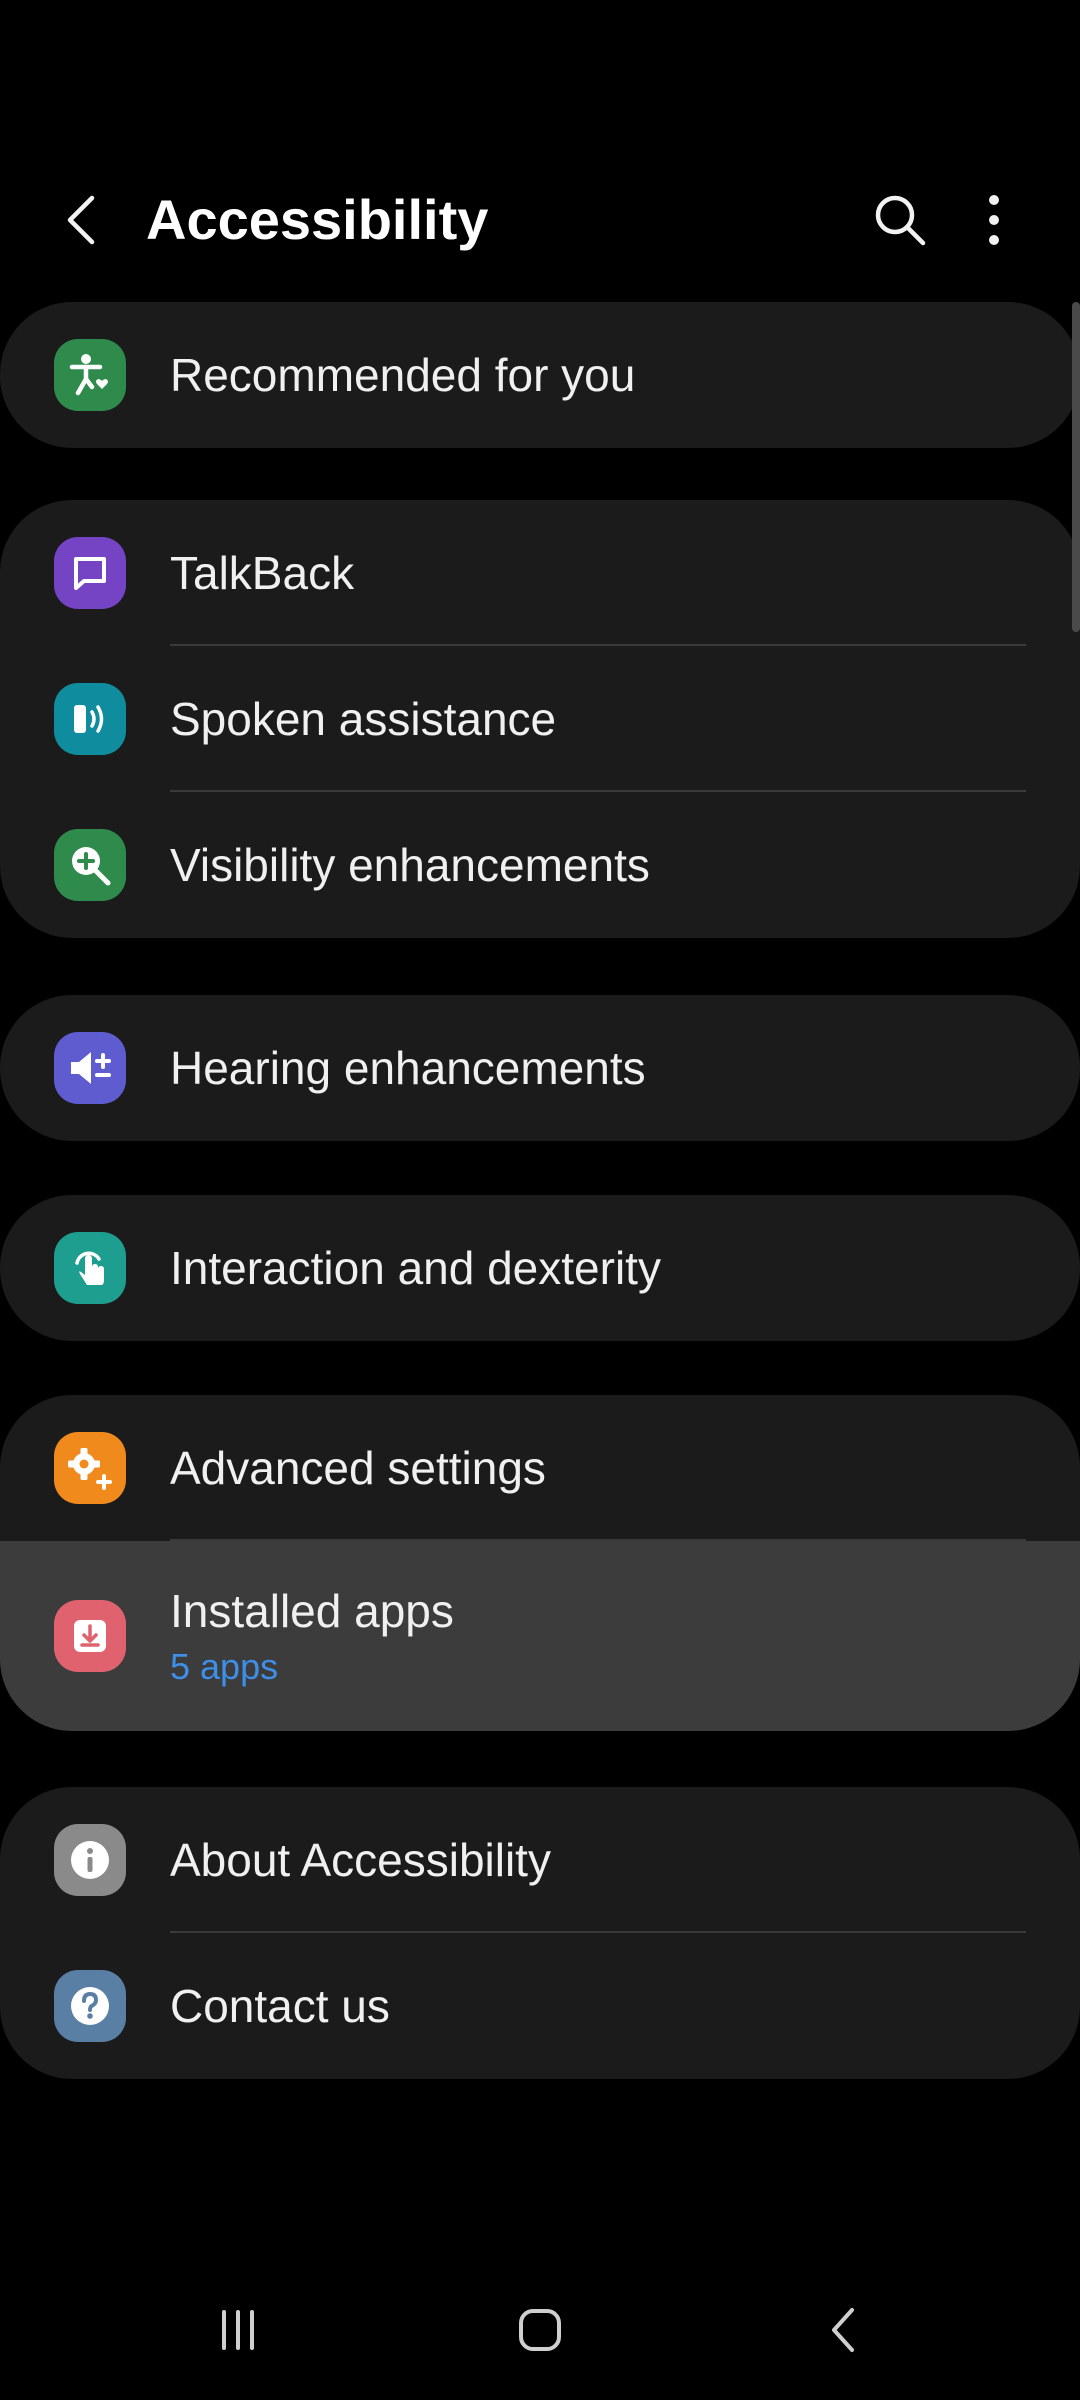 The width and height of the screenshot is (1080, 2400). I want to click on card-recommended: Recommended for you, so click(540, 375).